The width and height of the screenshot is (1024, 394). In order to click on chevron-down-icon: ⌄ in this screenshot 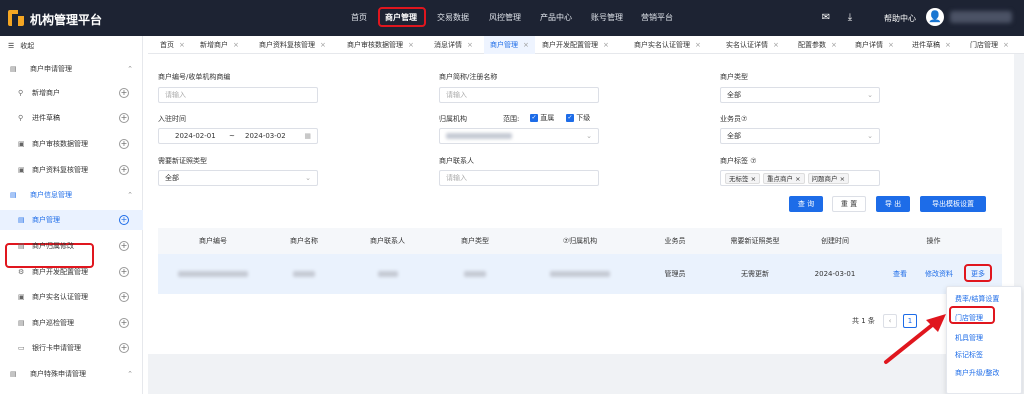, I will do `click(870, 136)`.